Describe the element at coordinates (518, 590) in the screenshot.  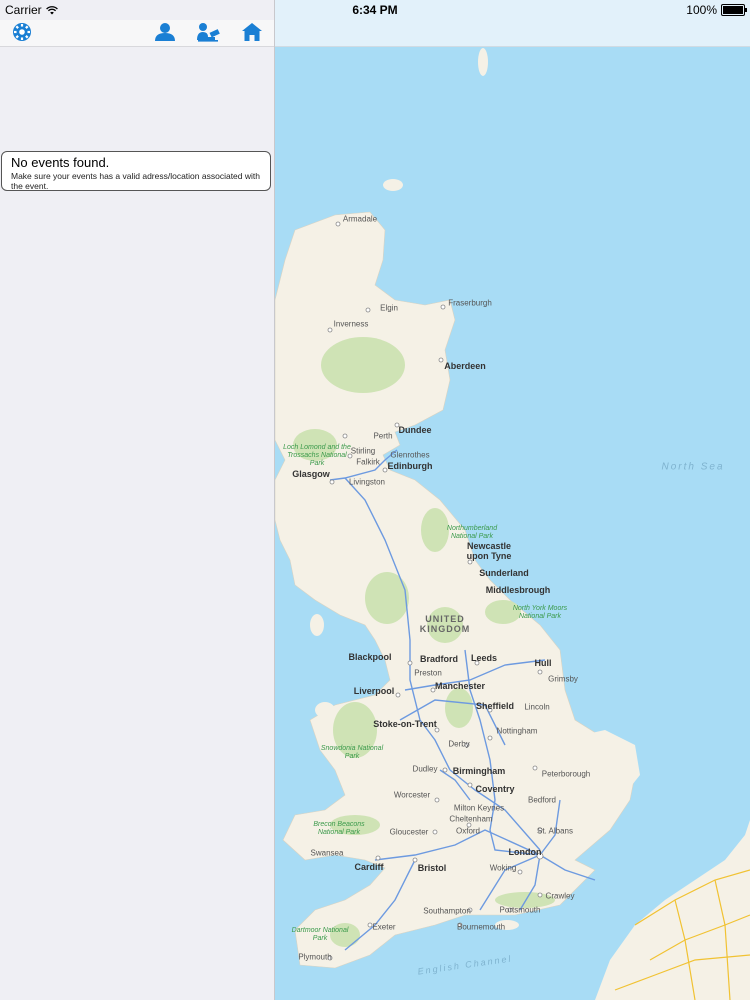
I see `map-label: Middlesbrough` at that location.